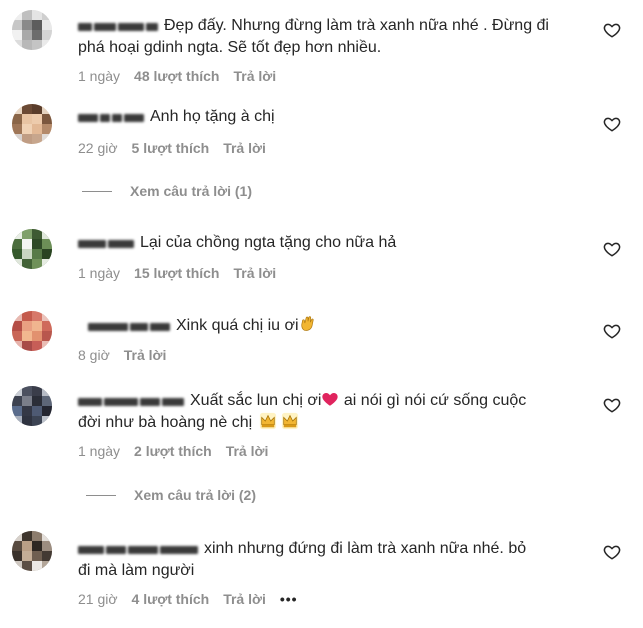  Describe the element at coordinates (307, 323) in the screenshot. I see `clapping-hands-emoji` at that location.